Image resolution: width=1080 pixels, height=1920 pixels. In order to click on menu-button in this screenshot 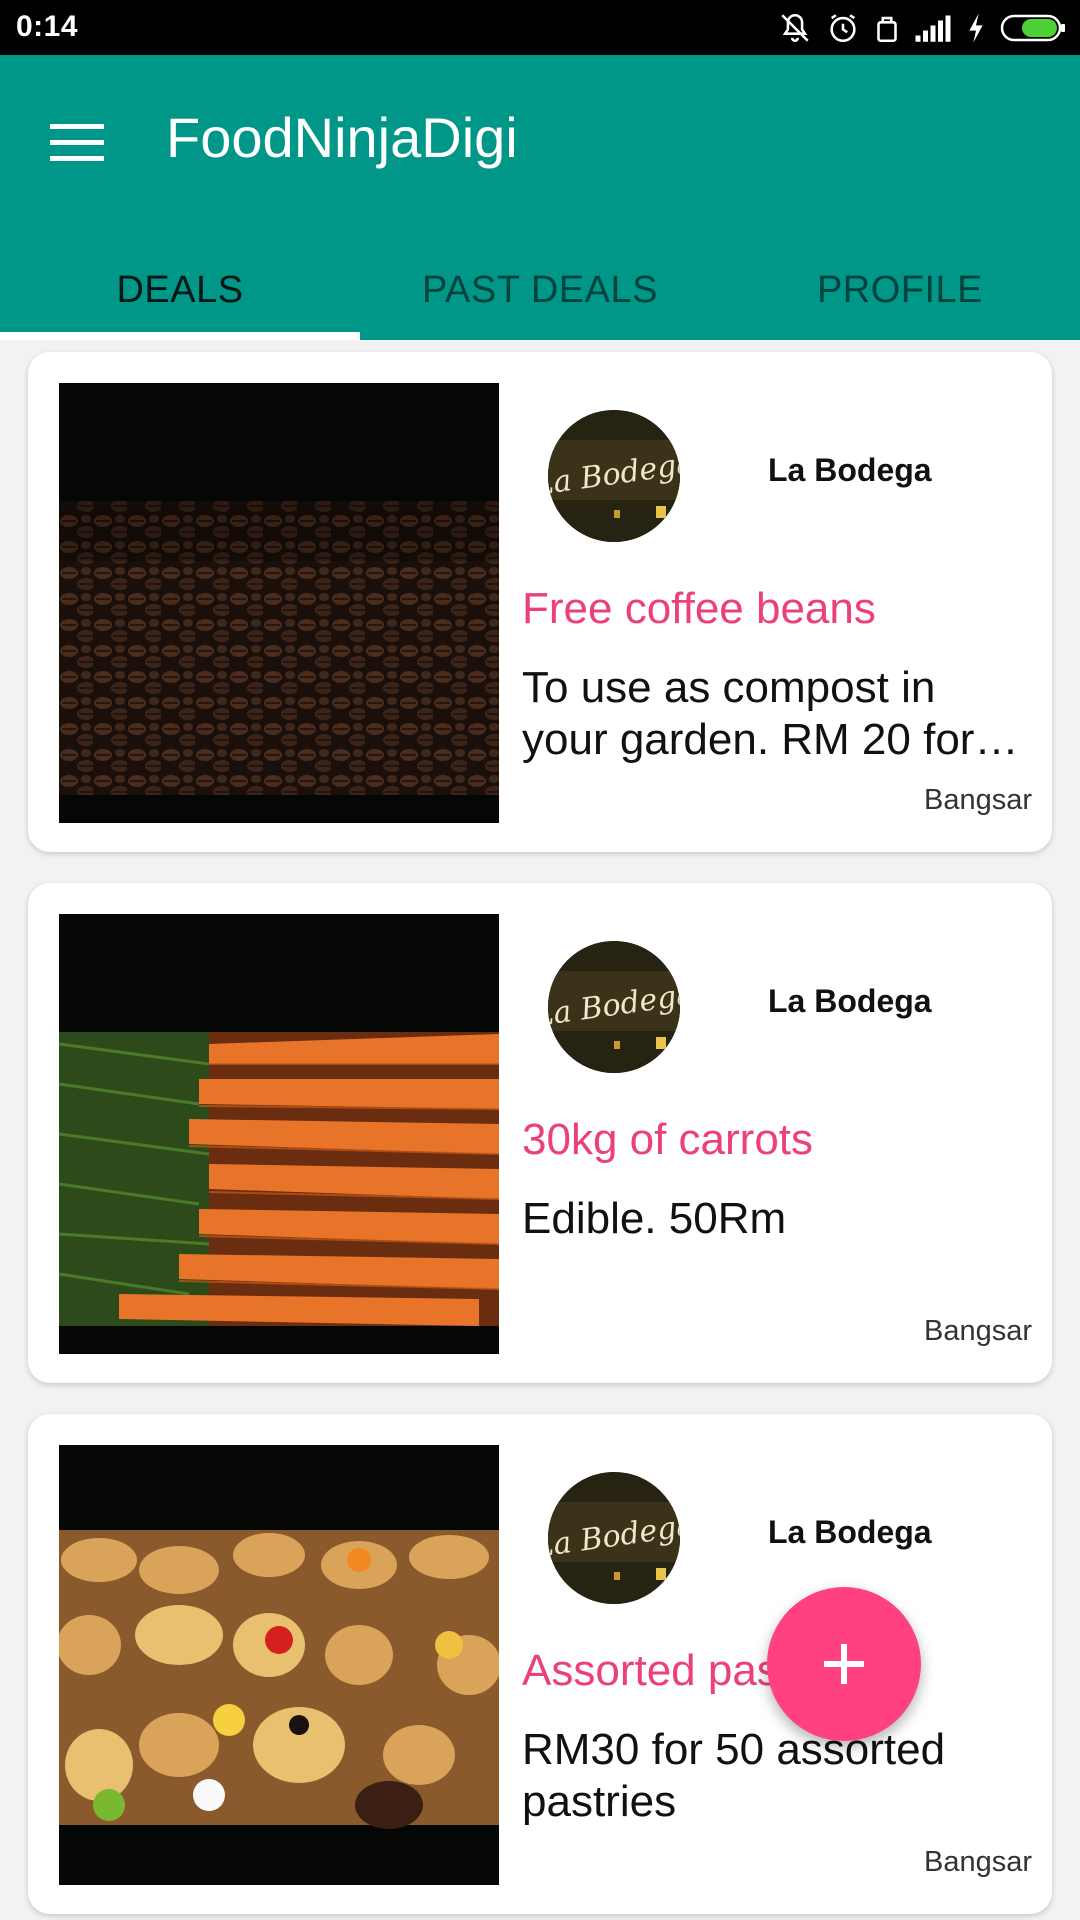, I will do `click(77, 142)`.